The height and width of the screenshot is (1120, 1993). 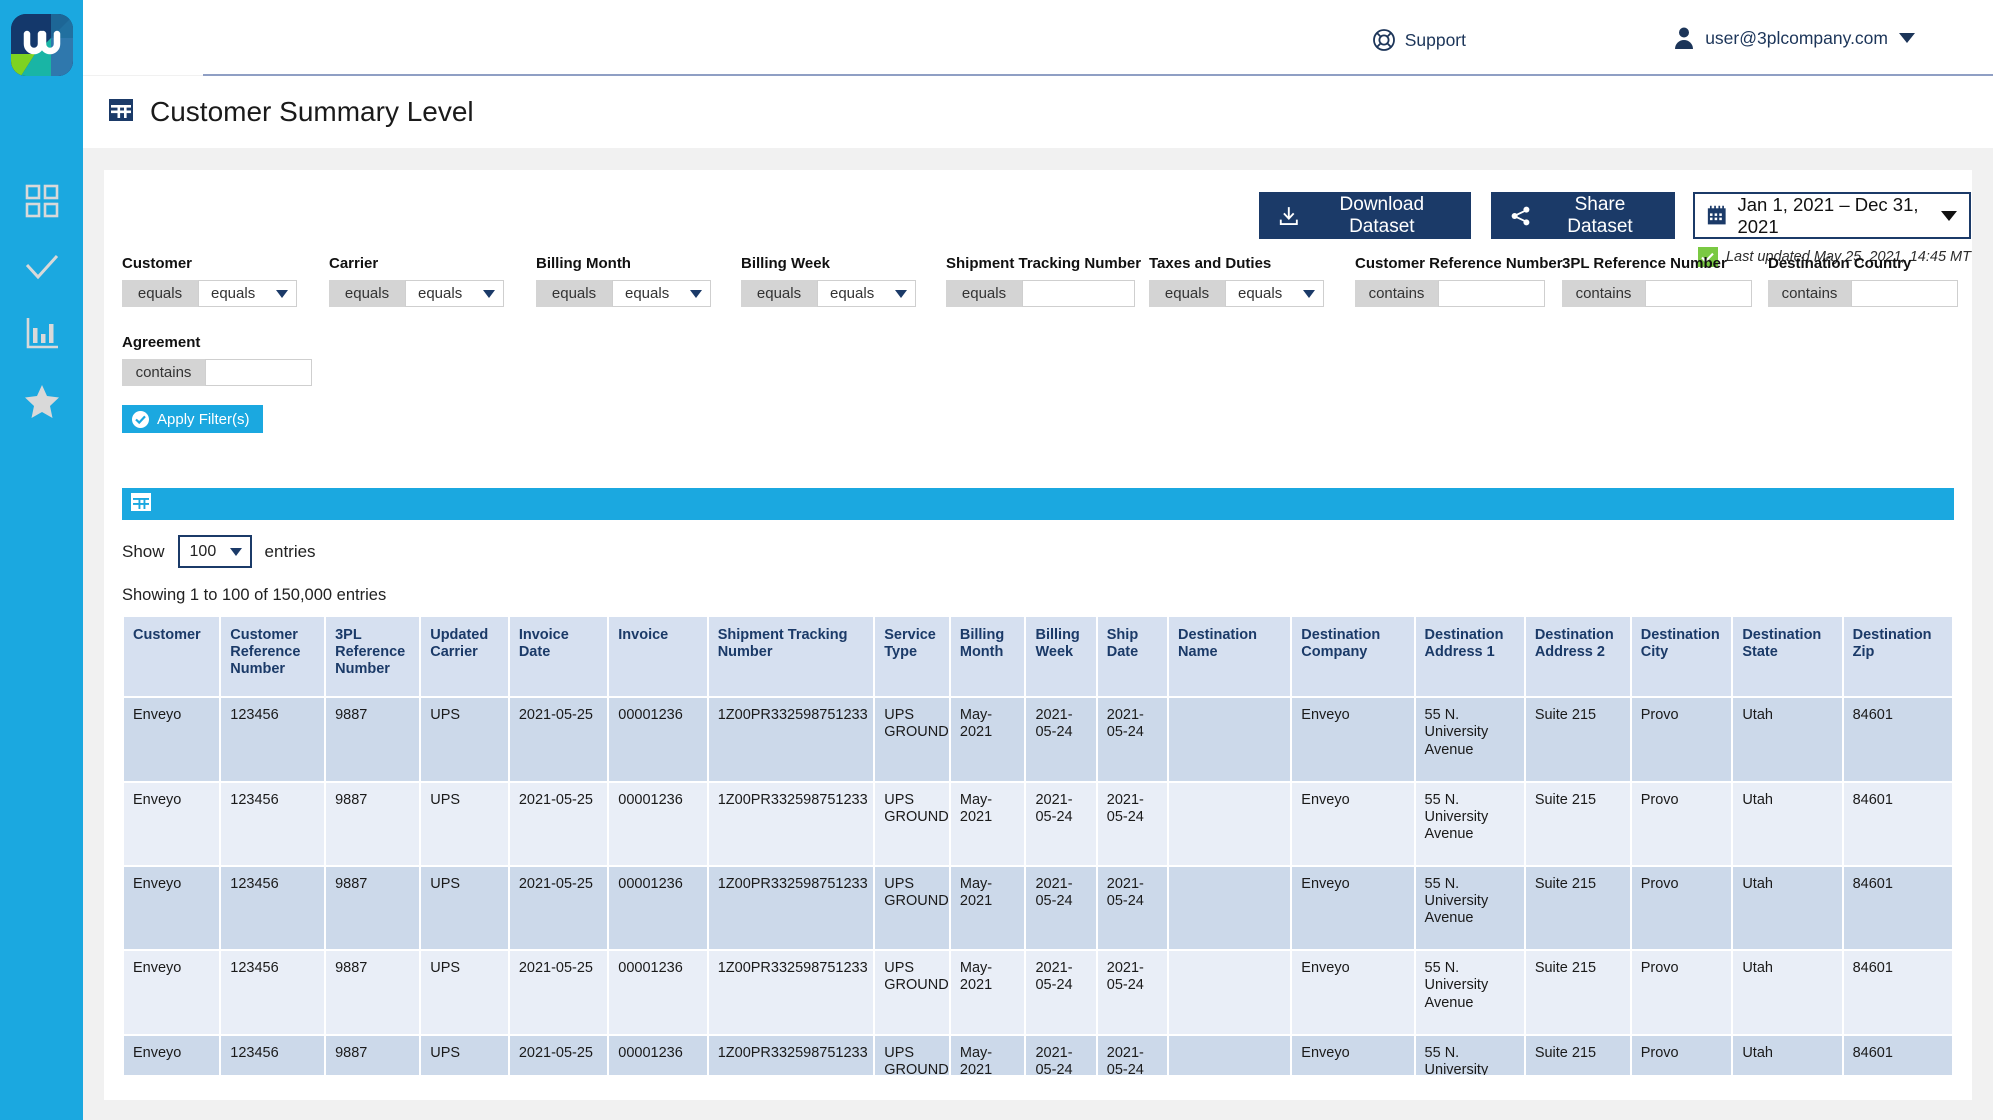 What do you see at coordinates (1187, 293) in the screenshot?
I see `filter-operator-taxes-and-duties: equals` at bounding box center [1187, 293].